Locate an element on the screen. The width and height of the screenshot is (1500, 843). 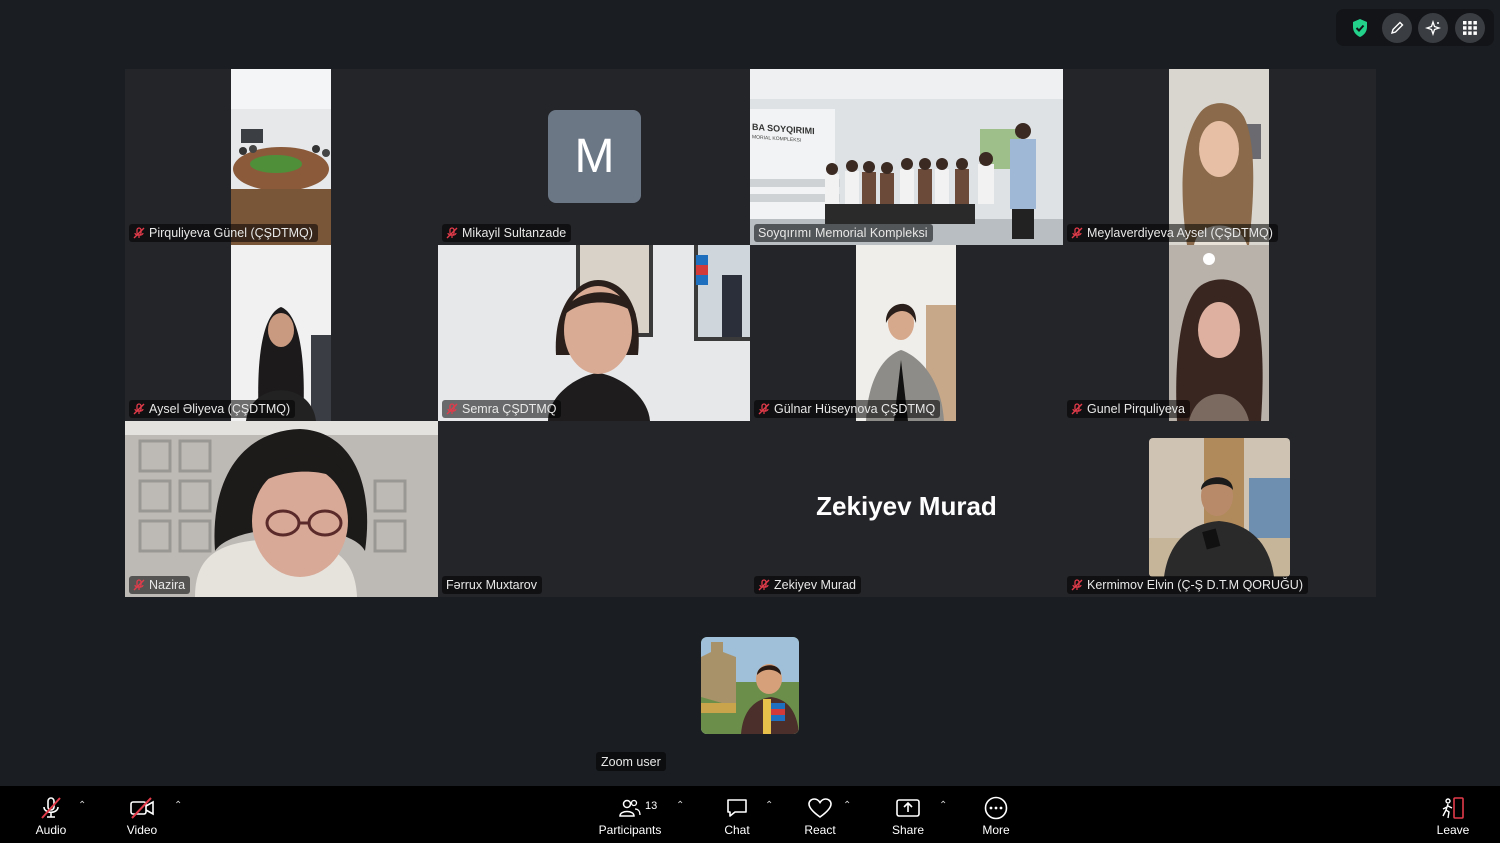
participant-name-label: Fərrux Muxtarov is located at coordinates (492, 585).